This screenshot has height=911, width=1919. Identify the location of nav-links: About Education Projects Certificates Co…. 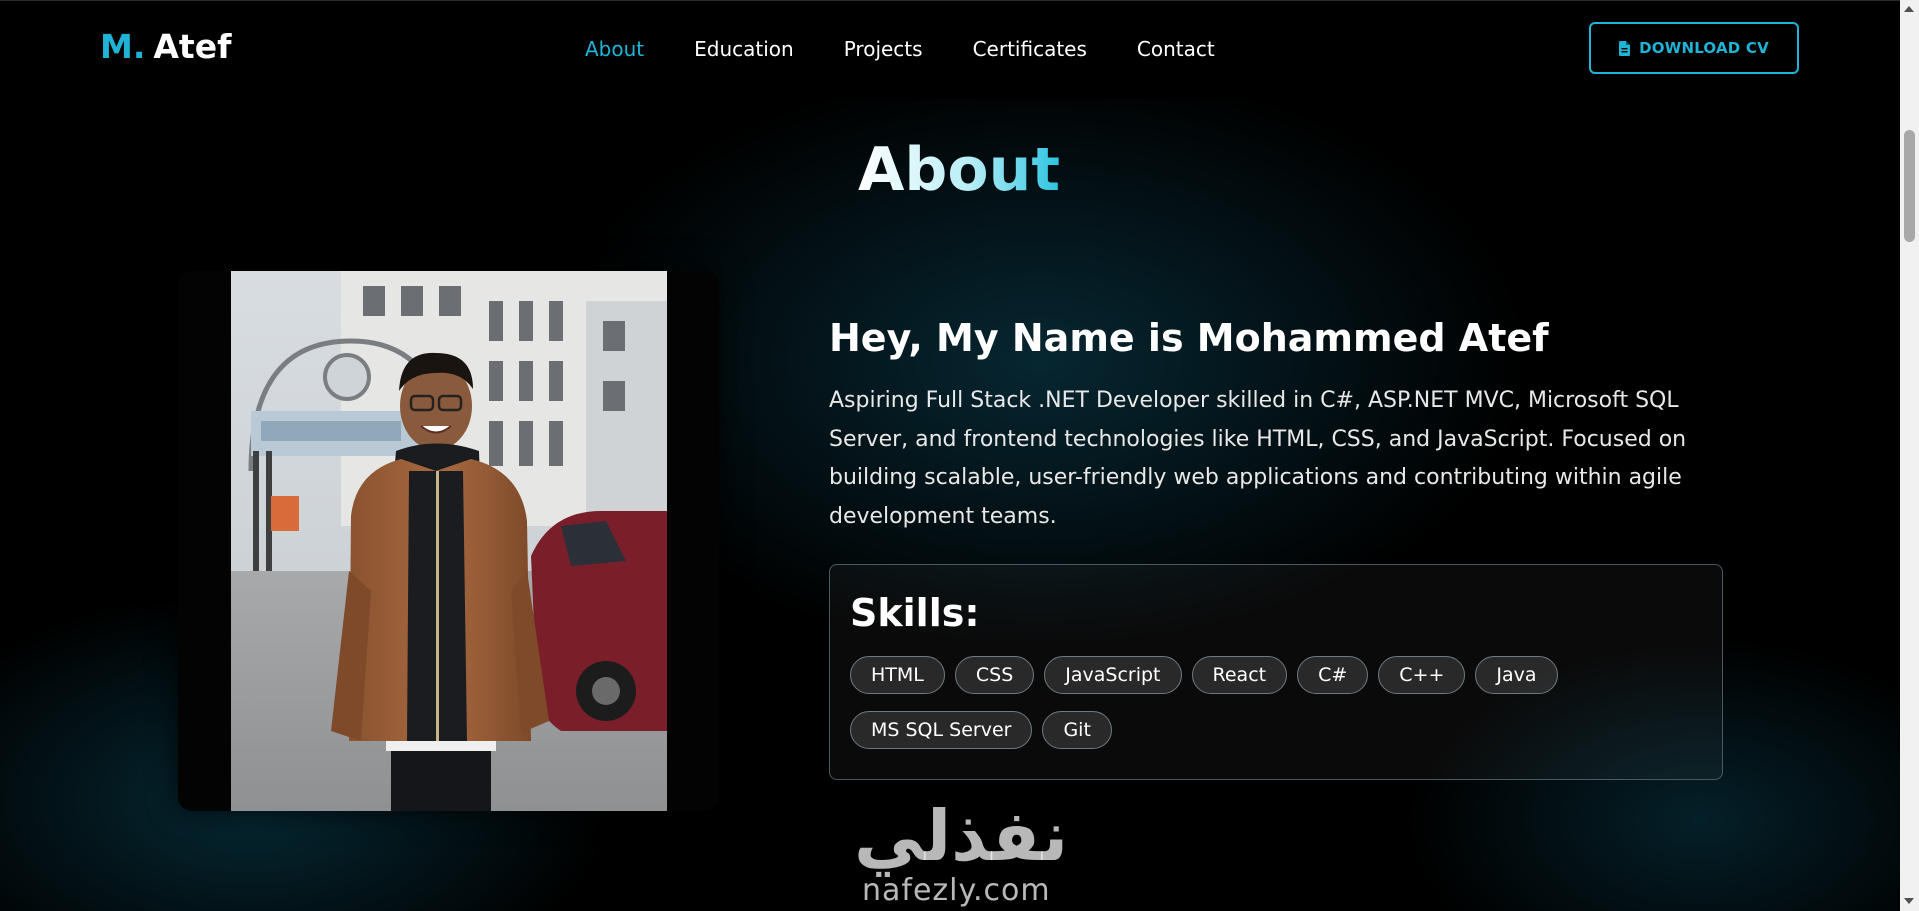
(925, 49).